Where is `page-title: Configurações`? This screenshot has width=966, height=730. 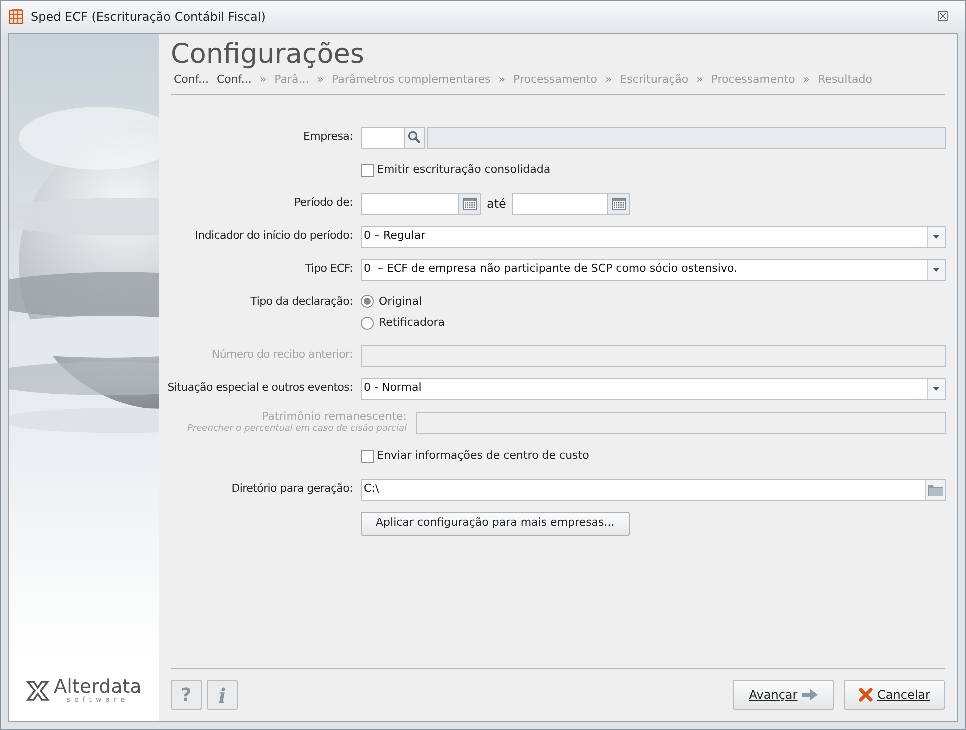
page-title: Configurações is located at coordinates (268, 55).